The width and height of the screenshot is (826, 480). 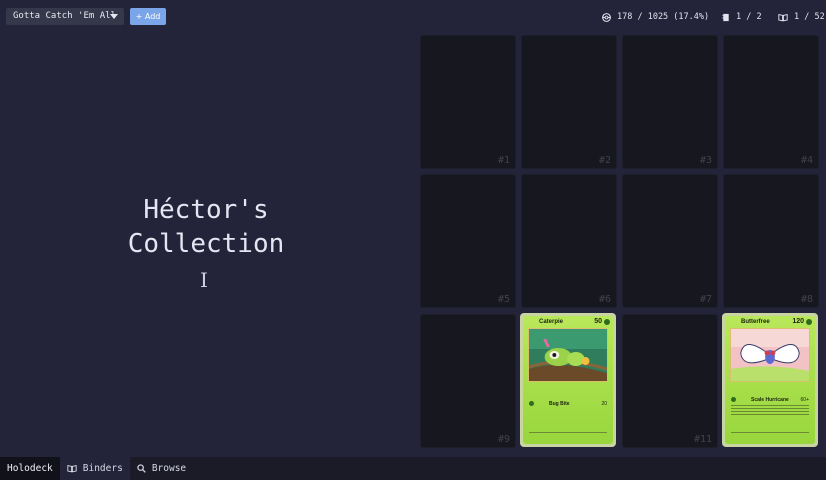 What do you see at coordinates (725, 17) in the screenshot?
I see `binder-icon` at bounding box center [725, 17].